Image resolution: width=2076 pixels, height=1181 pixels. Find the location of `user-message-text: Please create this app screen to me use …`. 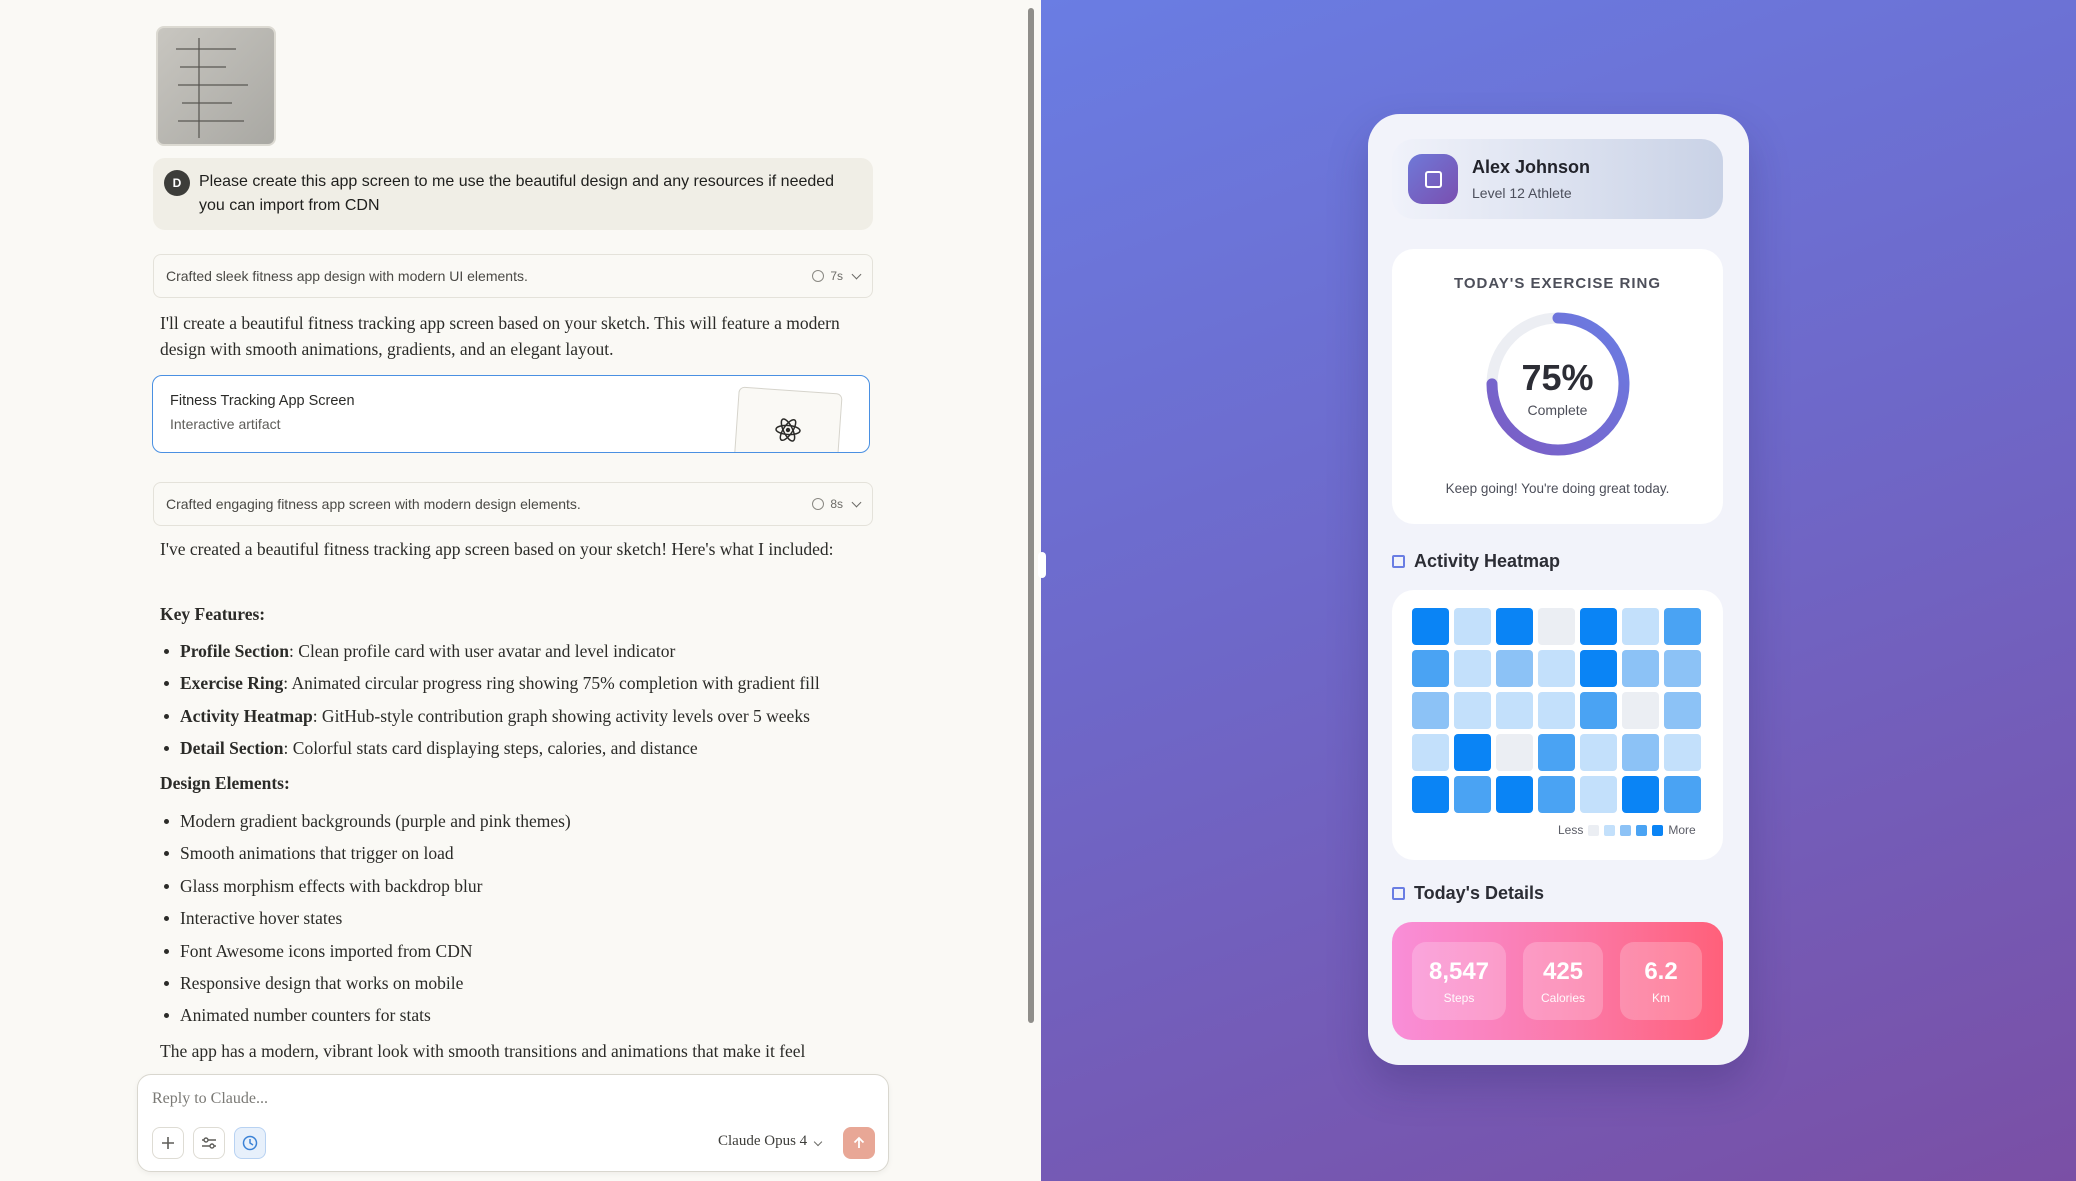

user-message-text: Please create this app screen to me use … is located at coordinates (517, 193).